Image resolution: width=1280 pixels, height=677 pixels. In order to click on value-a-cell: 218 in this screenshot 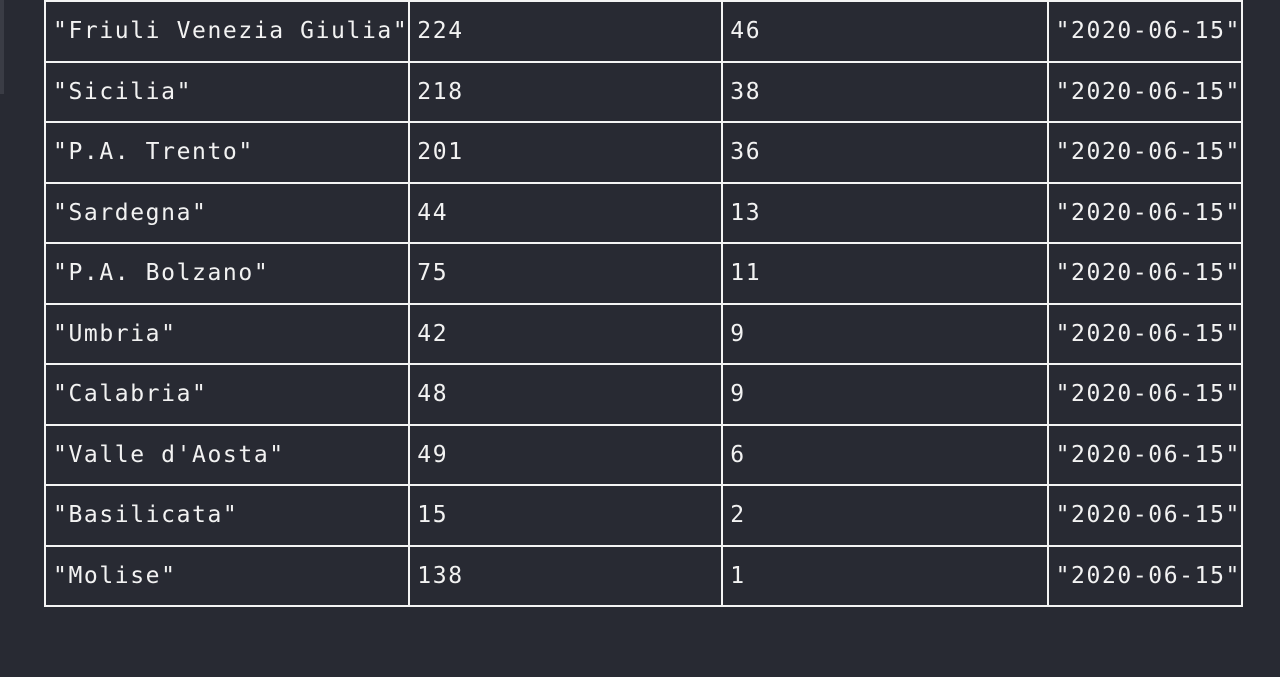, I will do `click(566, 91)`.